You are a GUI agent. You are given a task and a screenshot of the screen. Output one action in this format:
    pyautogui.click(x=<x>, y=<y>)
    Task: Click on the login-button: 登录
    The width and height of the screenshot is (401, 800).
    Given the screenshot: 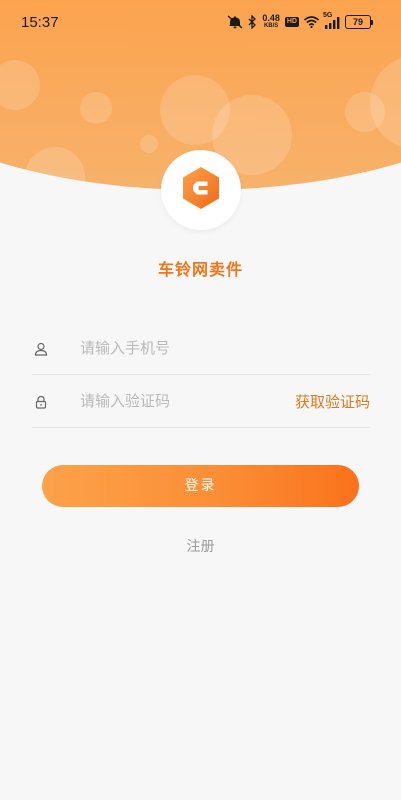 What is the action you would take?
    pyautogui.click(x=200, y=486)
    